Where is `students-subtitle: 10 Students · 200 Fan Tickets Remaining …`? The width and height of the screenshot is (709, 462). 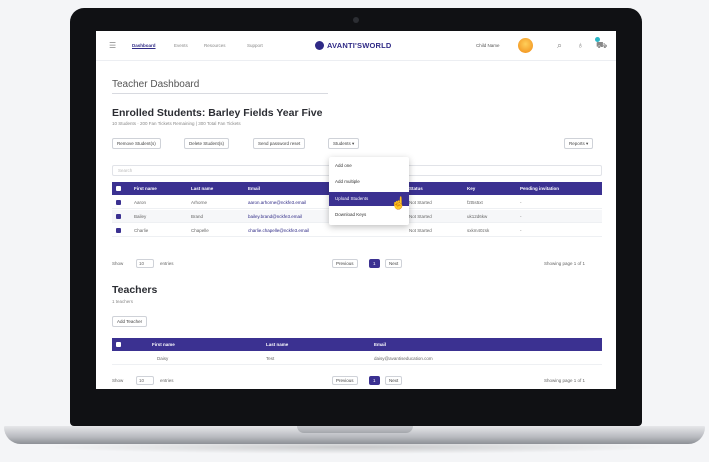 students-subtitle: 10 Students · 200 Fan Tickets Remaining … is located at coordinates (176, 123).